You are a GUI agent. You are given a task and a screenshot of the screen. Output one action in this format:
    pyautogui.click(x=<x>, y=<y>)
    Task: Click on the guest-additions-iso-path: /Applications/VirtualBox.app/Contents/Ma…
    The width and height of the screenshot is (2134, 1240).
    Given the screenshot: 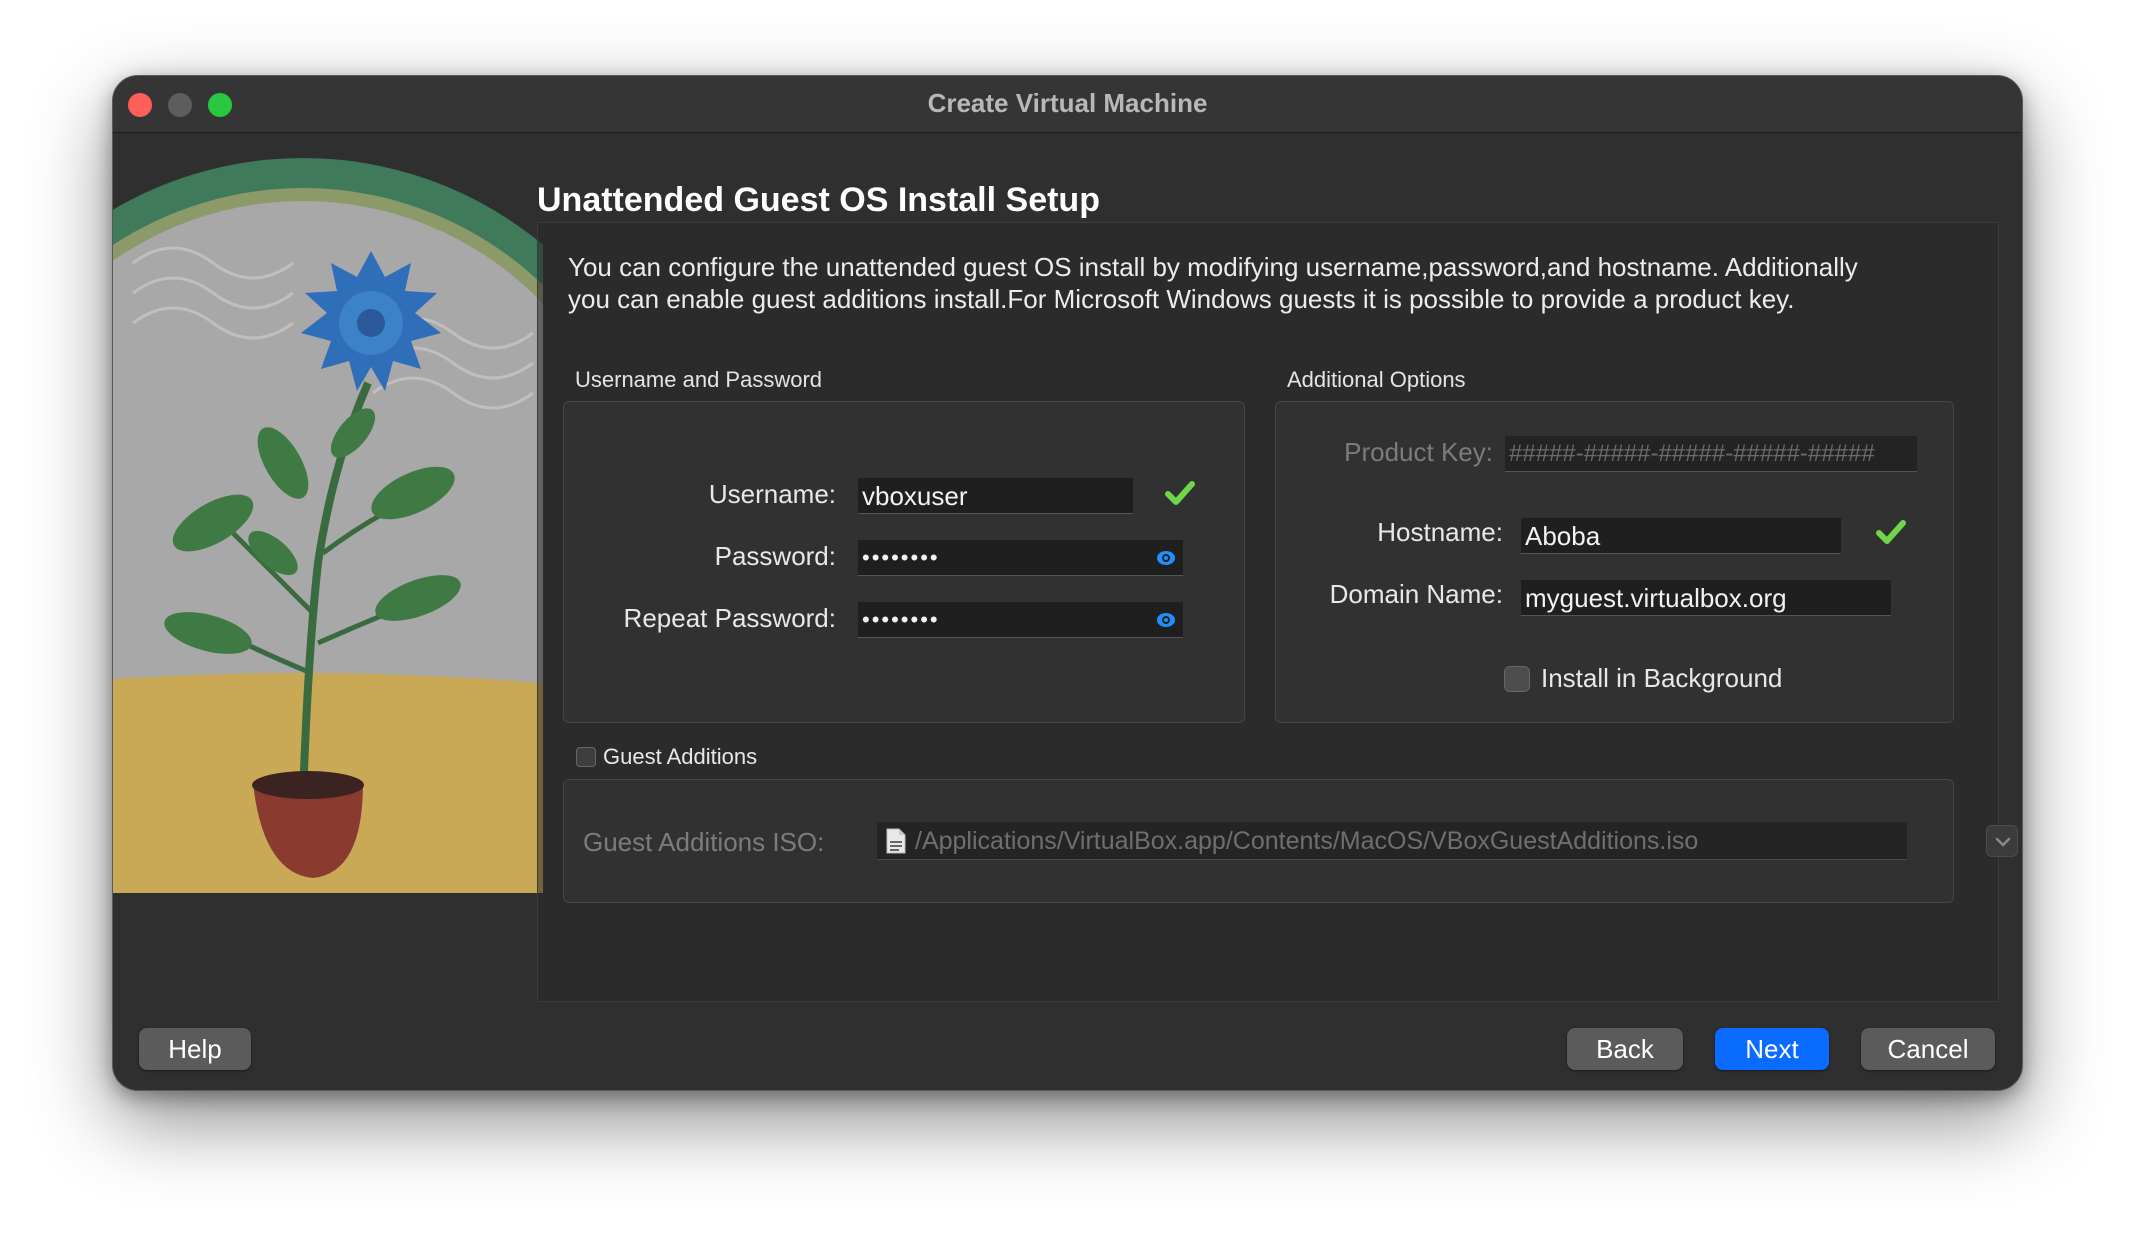 What is the action you would take?
    pyautogui.click(x=1307, y=841)
    